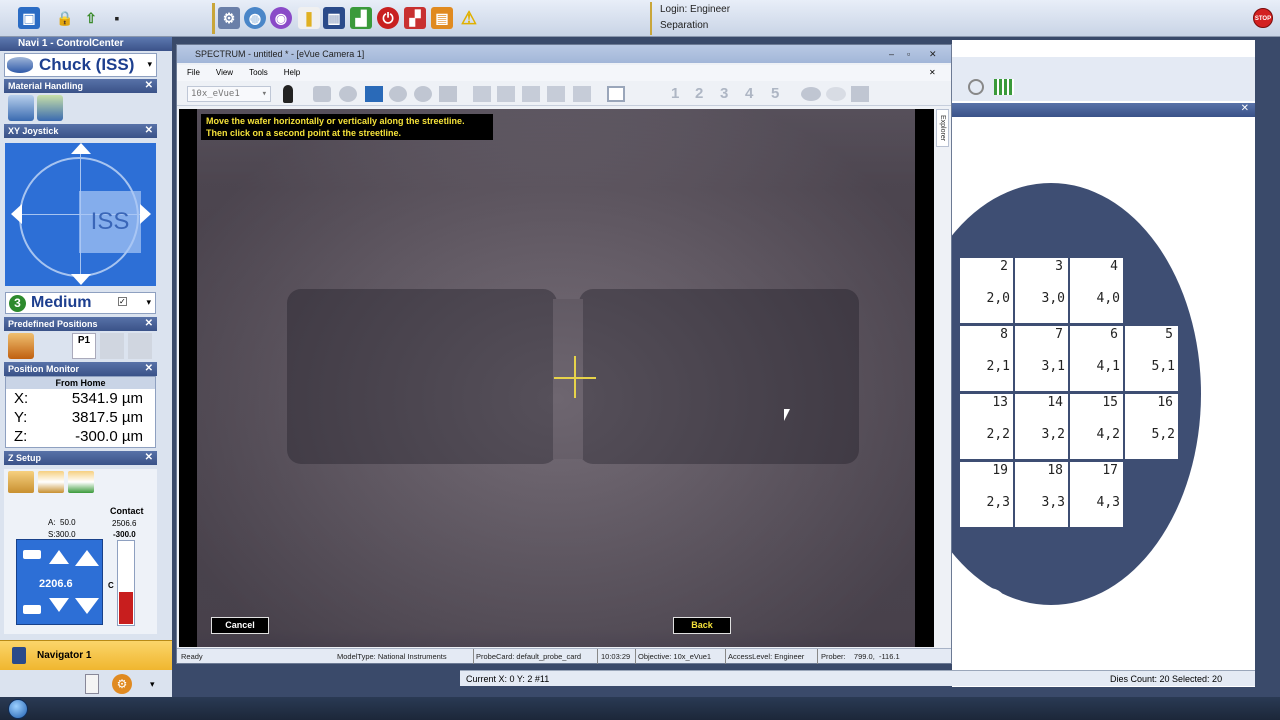 Image resolution: width=1280 pixels, height=720 pixels. I want to click on z-separation-icon, so click(51, 482).